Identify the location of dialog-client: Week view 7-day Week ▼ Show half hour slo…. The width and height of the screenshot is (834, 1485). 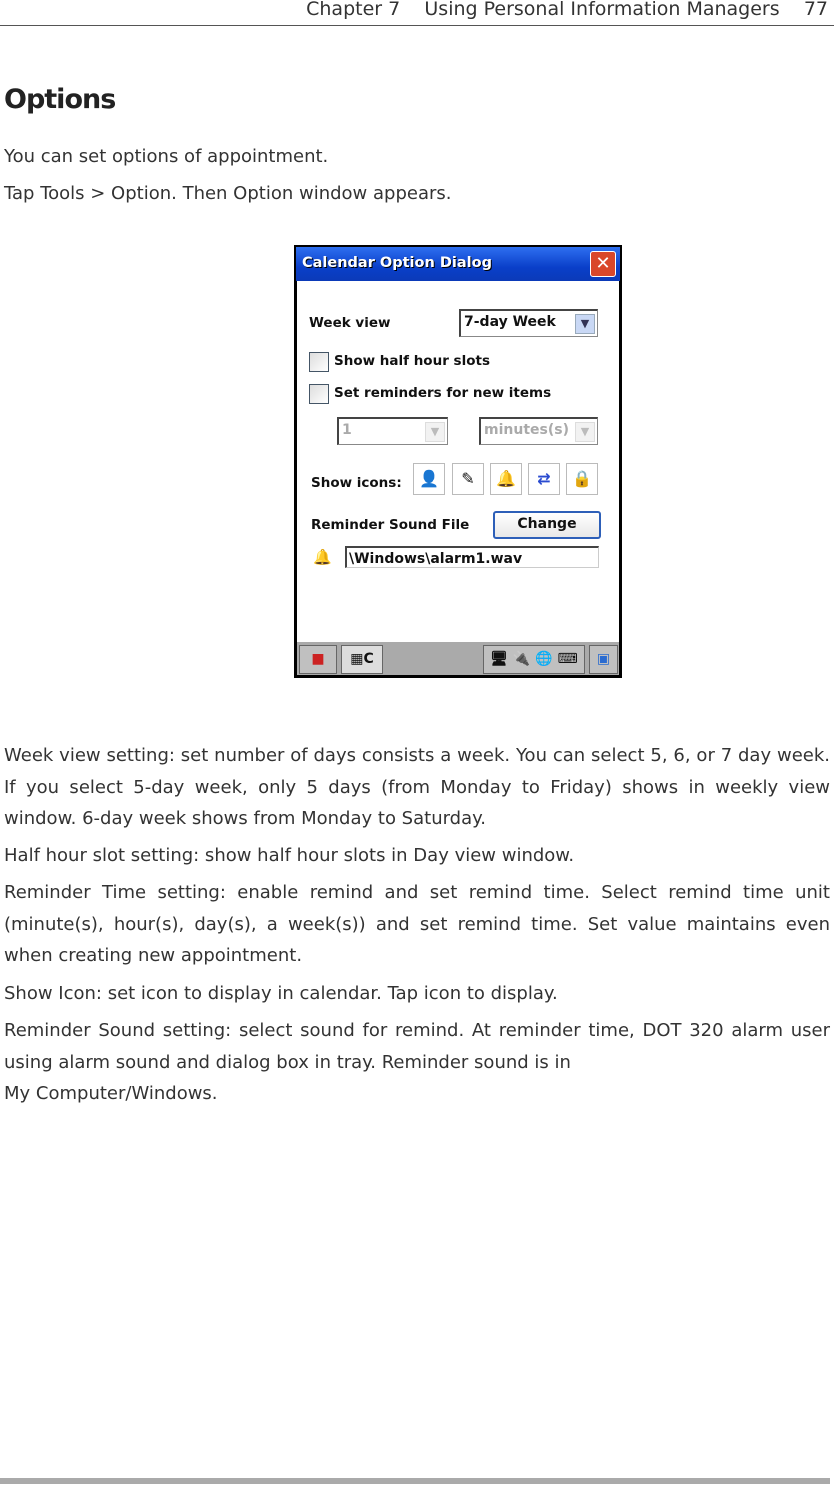
(458, 461).